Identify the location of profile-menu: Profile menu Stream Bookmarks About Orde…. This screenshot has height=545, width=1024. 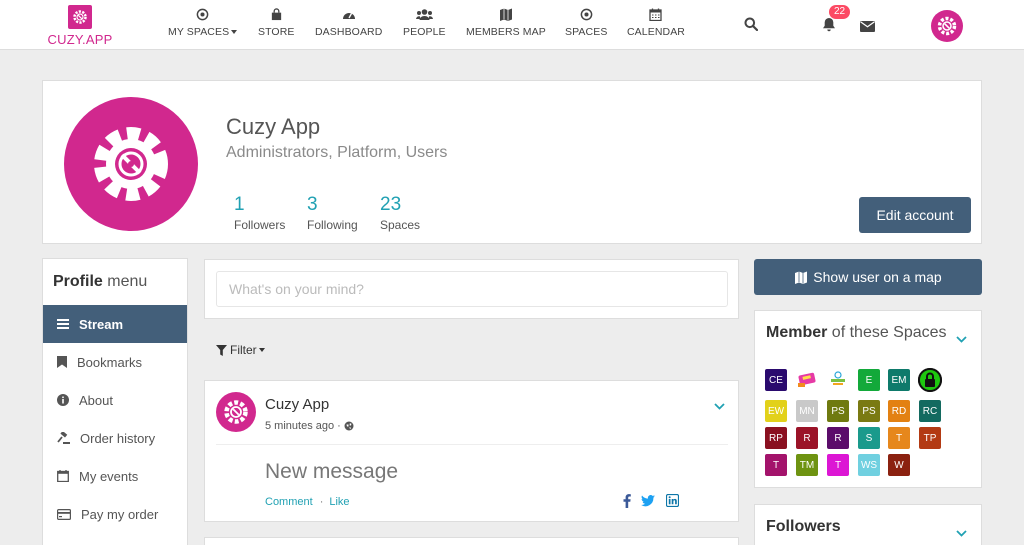
(115, 401).